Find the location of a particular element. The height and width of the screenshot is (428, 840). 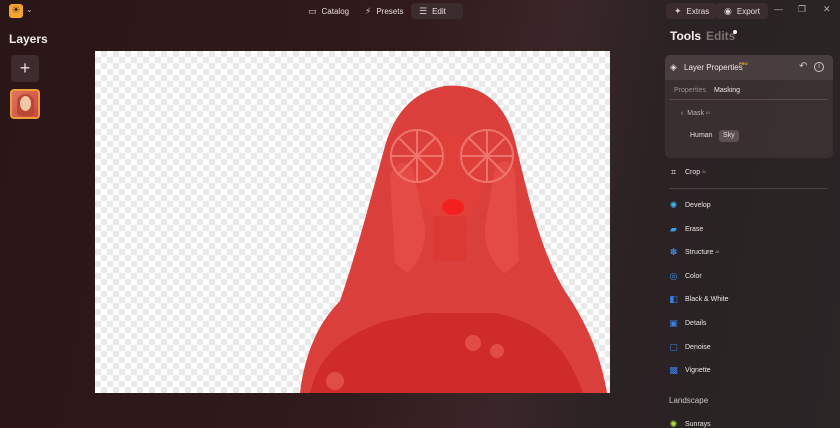

tab-divider is located at coordinates (749, 99).